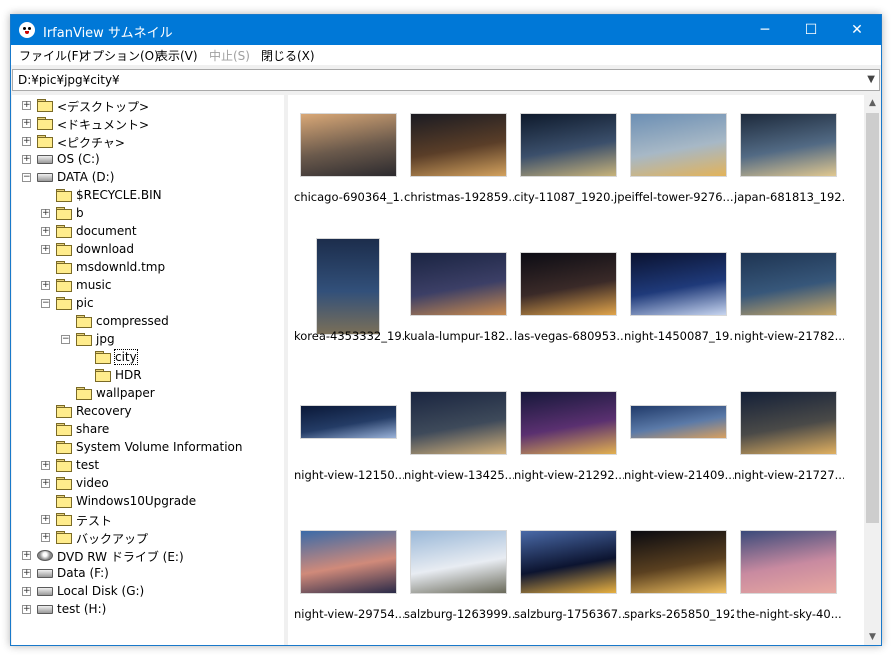 This screenshot has width=894, height=658. Describe the element at coordinates (104, 411) in the screenshot. I see `tree-item-label: Recovery` at that location.